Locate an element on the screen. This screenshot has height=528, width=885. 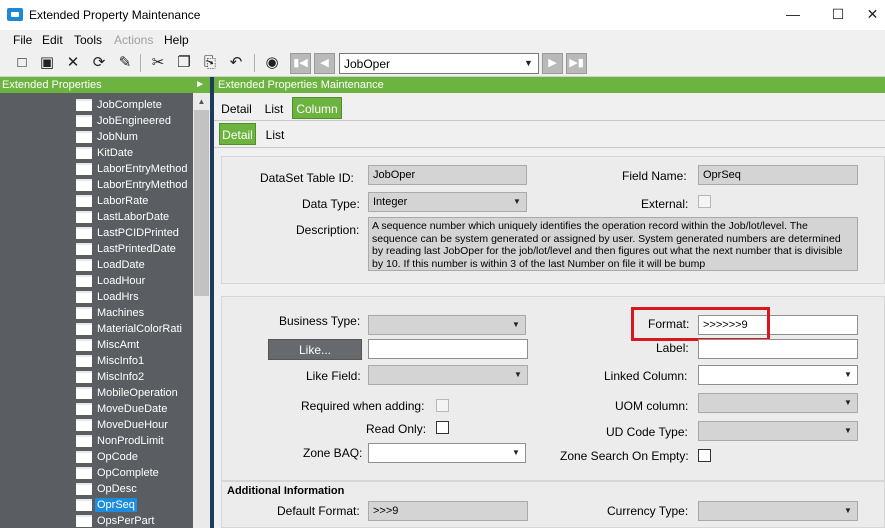
zone-baq-dropdown: ▼ is located at coordinates (447, 453).